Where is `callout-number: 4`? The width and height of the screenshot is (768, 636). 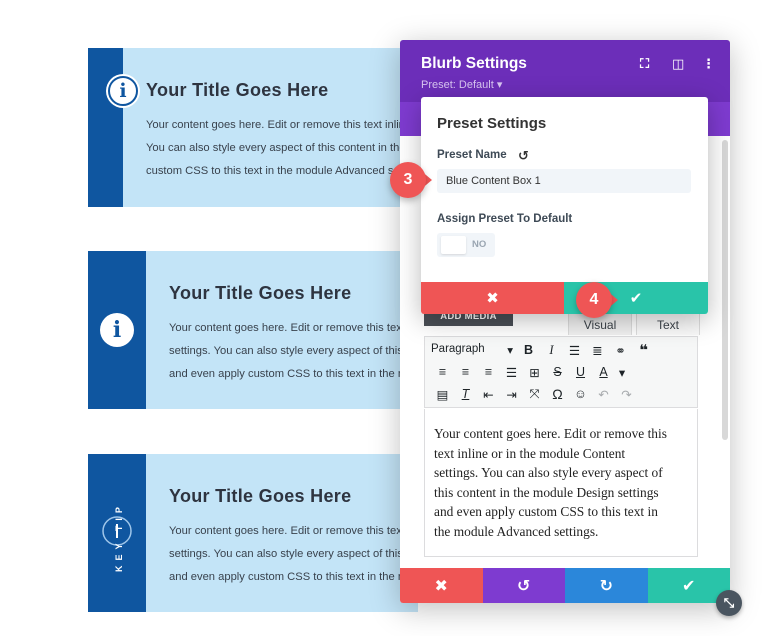
callout-number: 4 is located at coordinates (594, 300).